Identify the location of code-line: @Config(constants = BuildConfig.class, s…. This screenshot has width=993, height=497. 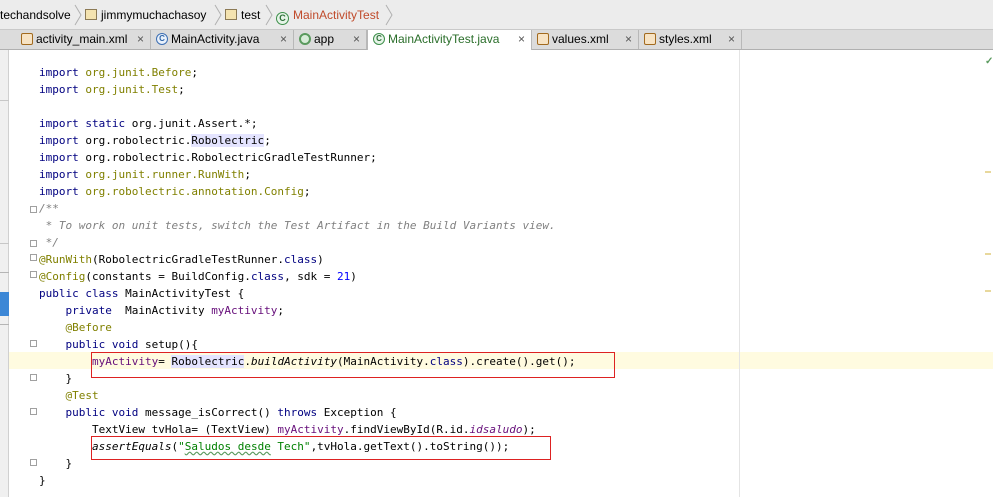
(198, 276).